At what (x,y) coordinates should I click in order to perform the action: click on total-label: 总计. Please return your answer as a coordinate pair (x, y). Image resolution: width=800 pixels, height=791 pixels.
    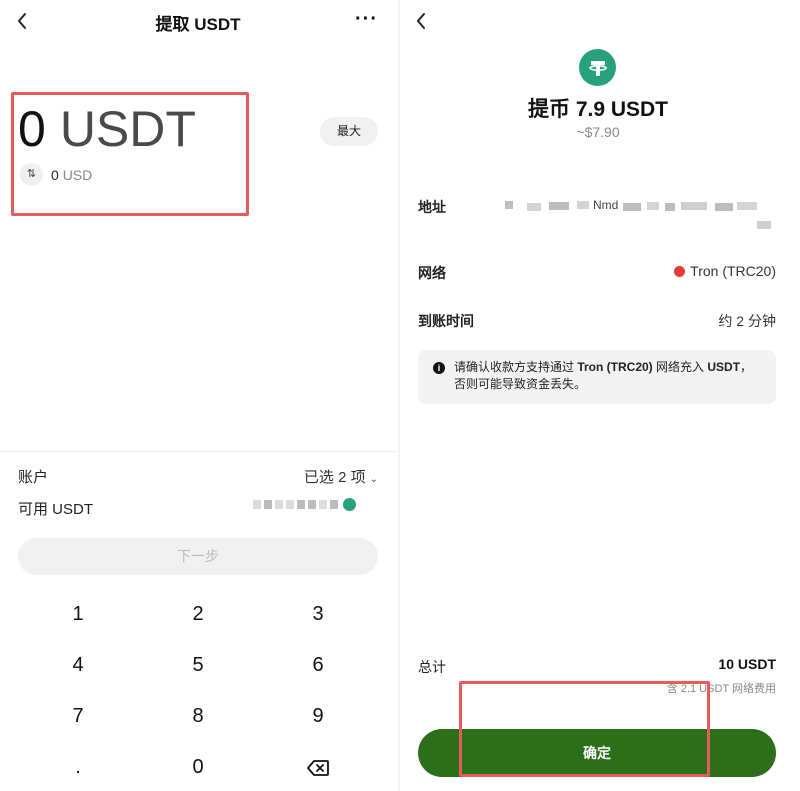
    Looking at the image, I should click on (432, 667).